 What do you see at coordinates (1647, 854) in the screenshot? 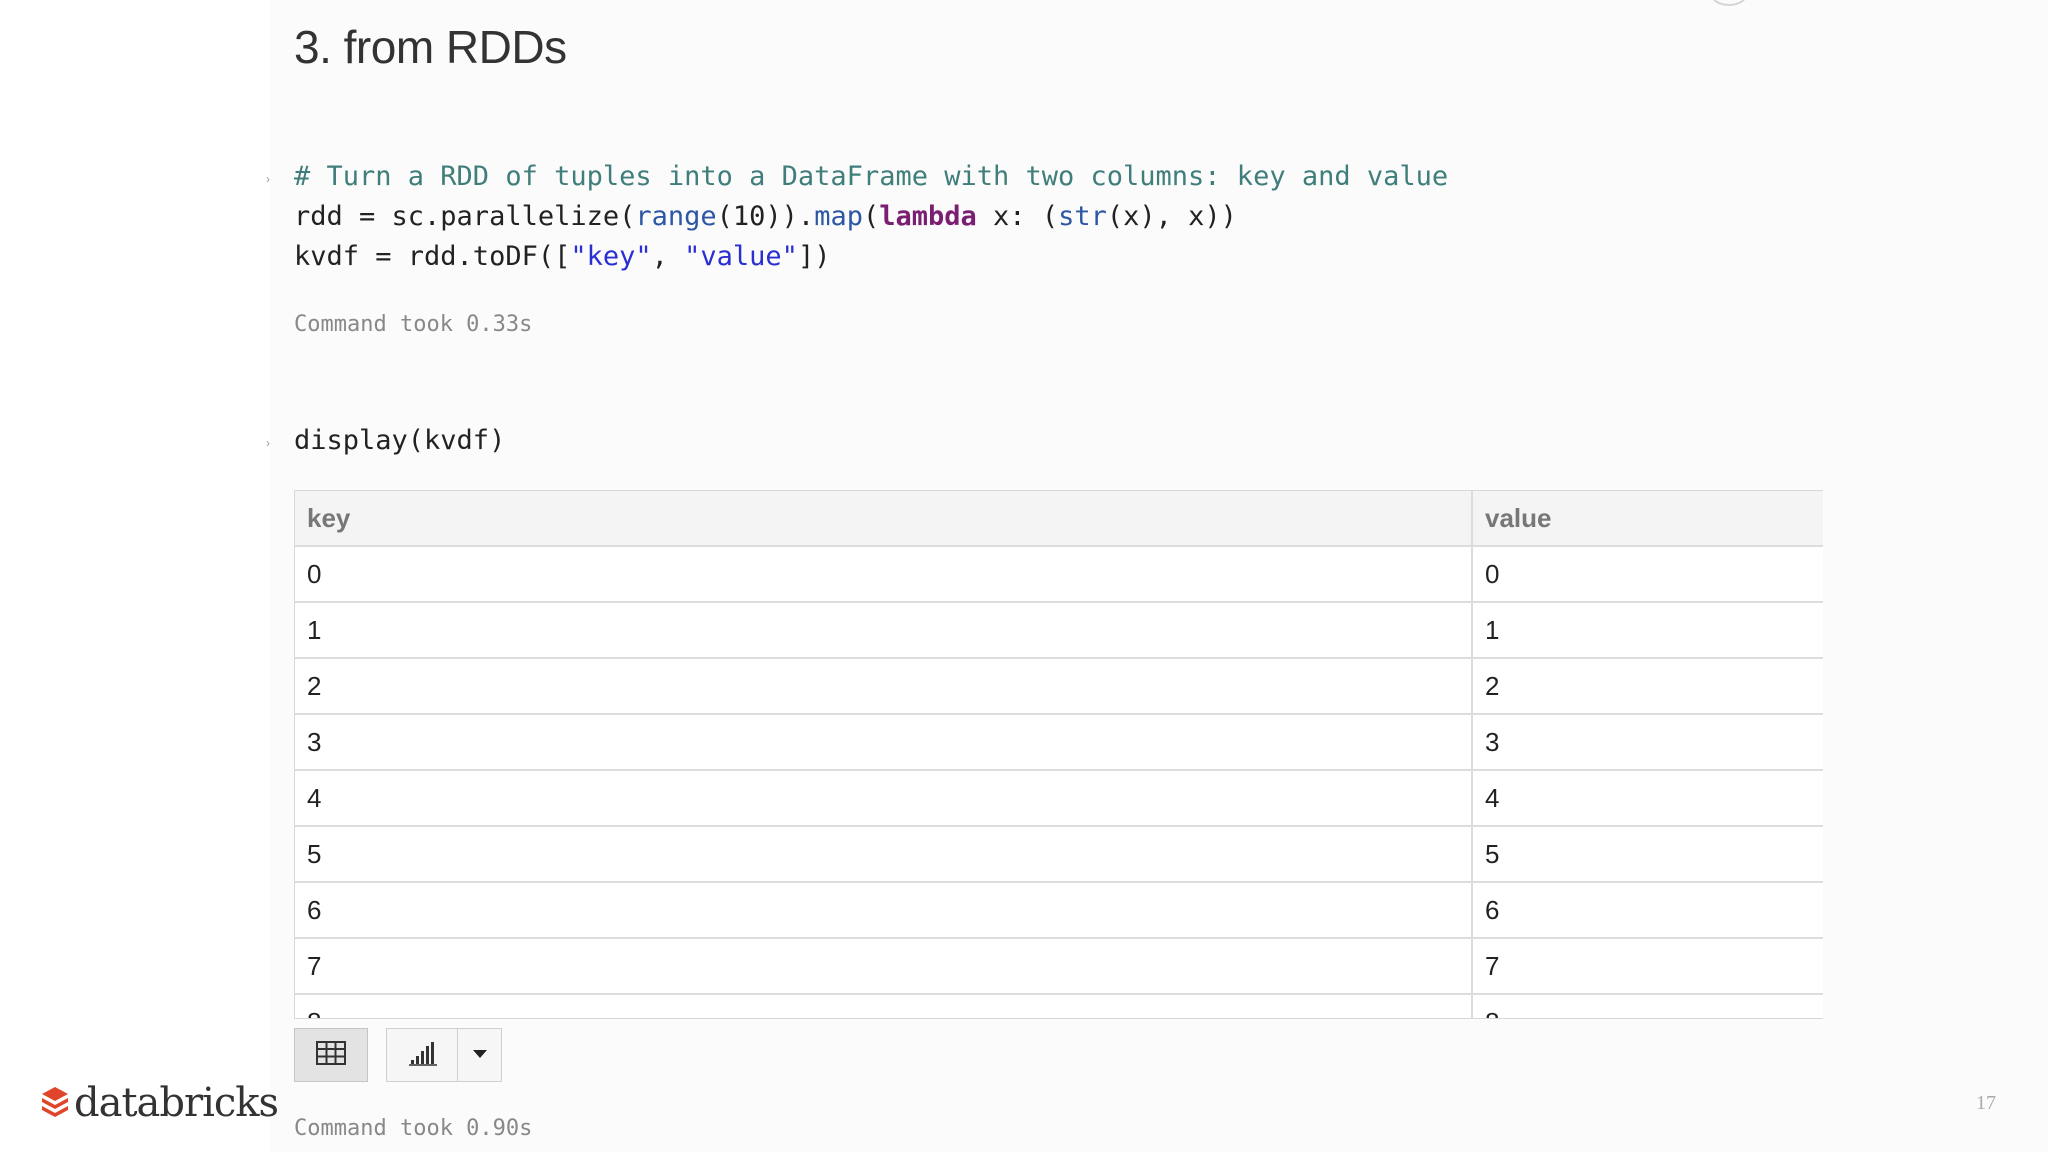
I see `table-cell-value: 5` at bounding box center [1647, 854].